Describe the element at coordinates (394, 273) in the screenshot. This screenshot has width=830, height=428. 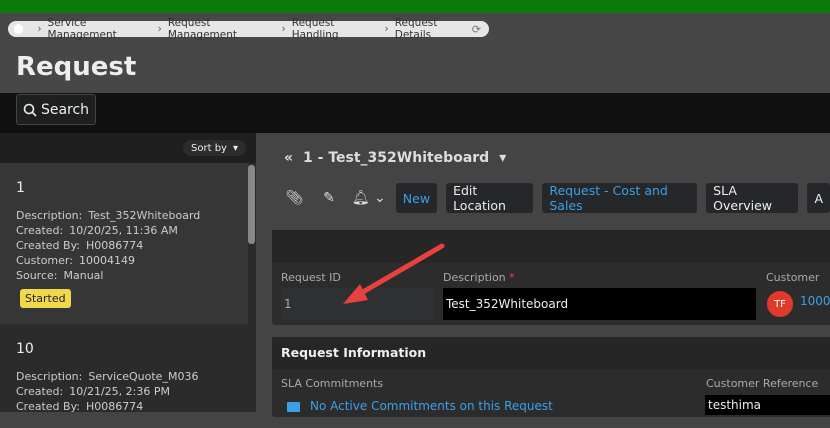
I see `annotation-arrow` at that location.